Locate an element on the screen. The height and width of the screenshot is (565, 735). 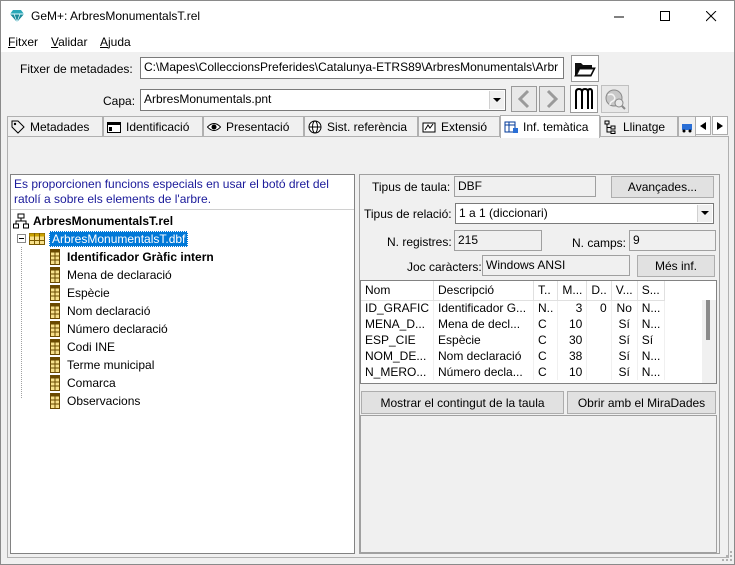
menu-ajuda-label: juda is located at coordinates (119, 42).